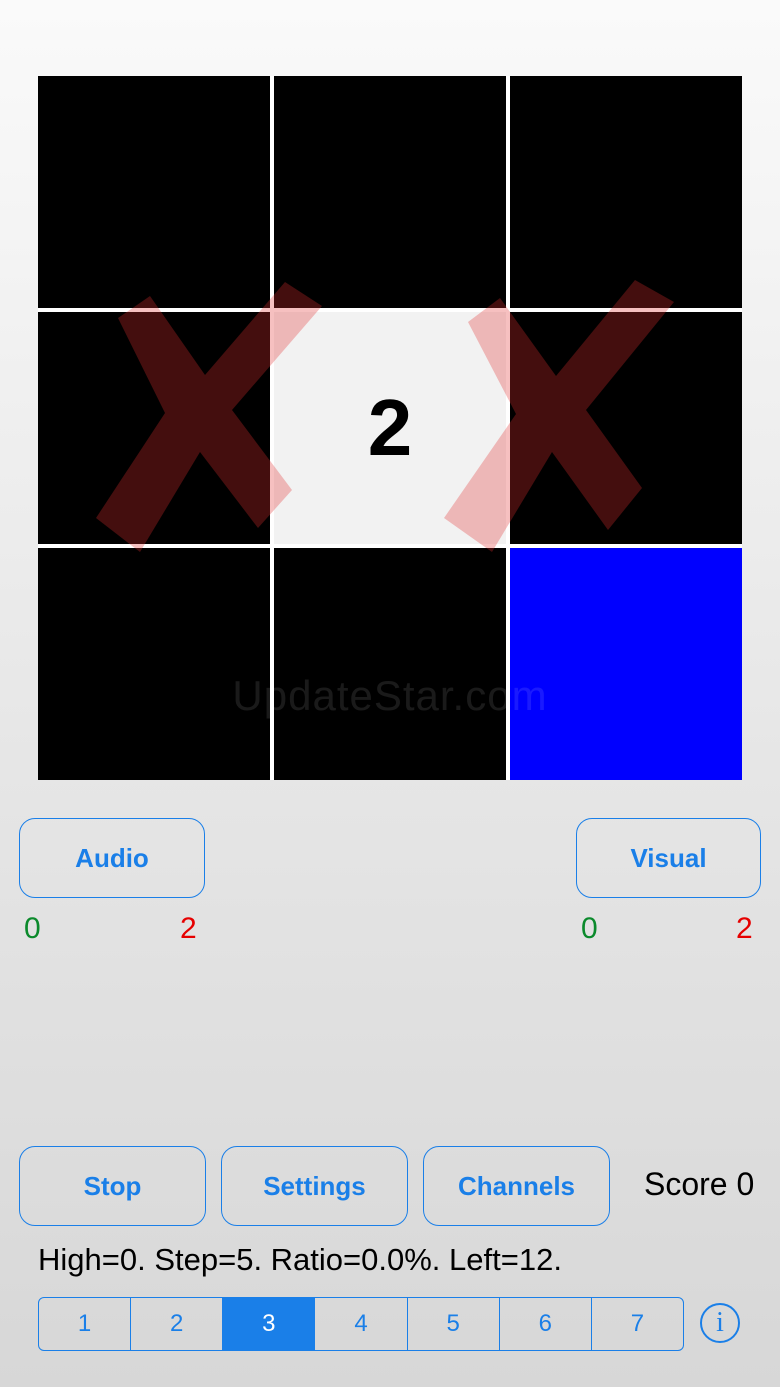  Describe the element at coordinates (112, 858) in the screenshot. I see `audio-button: Audio` at that location.